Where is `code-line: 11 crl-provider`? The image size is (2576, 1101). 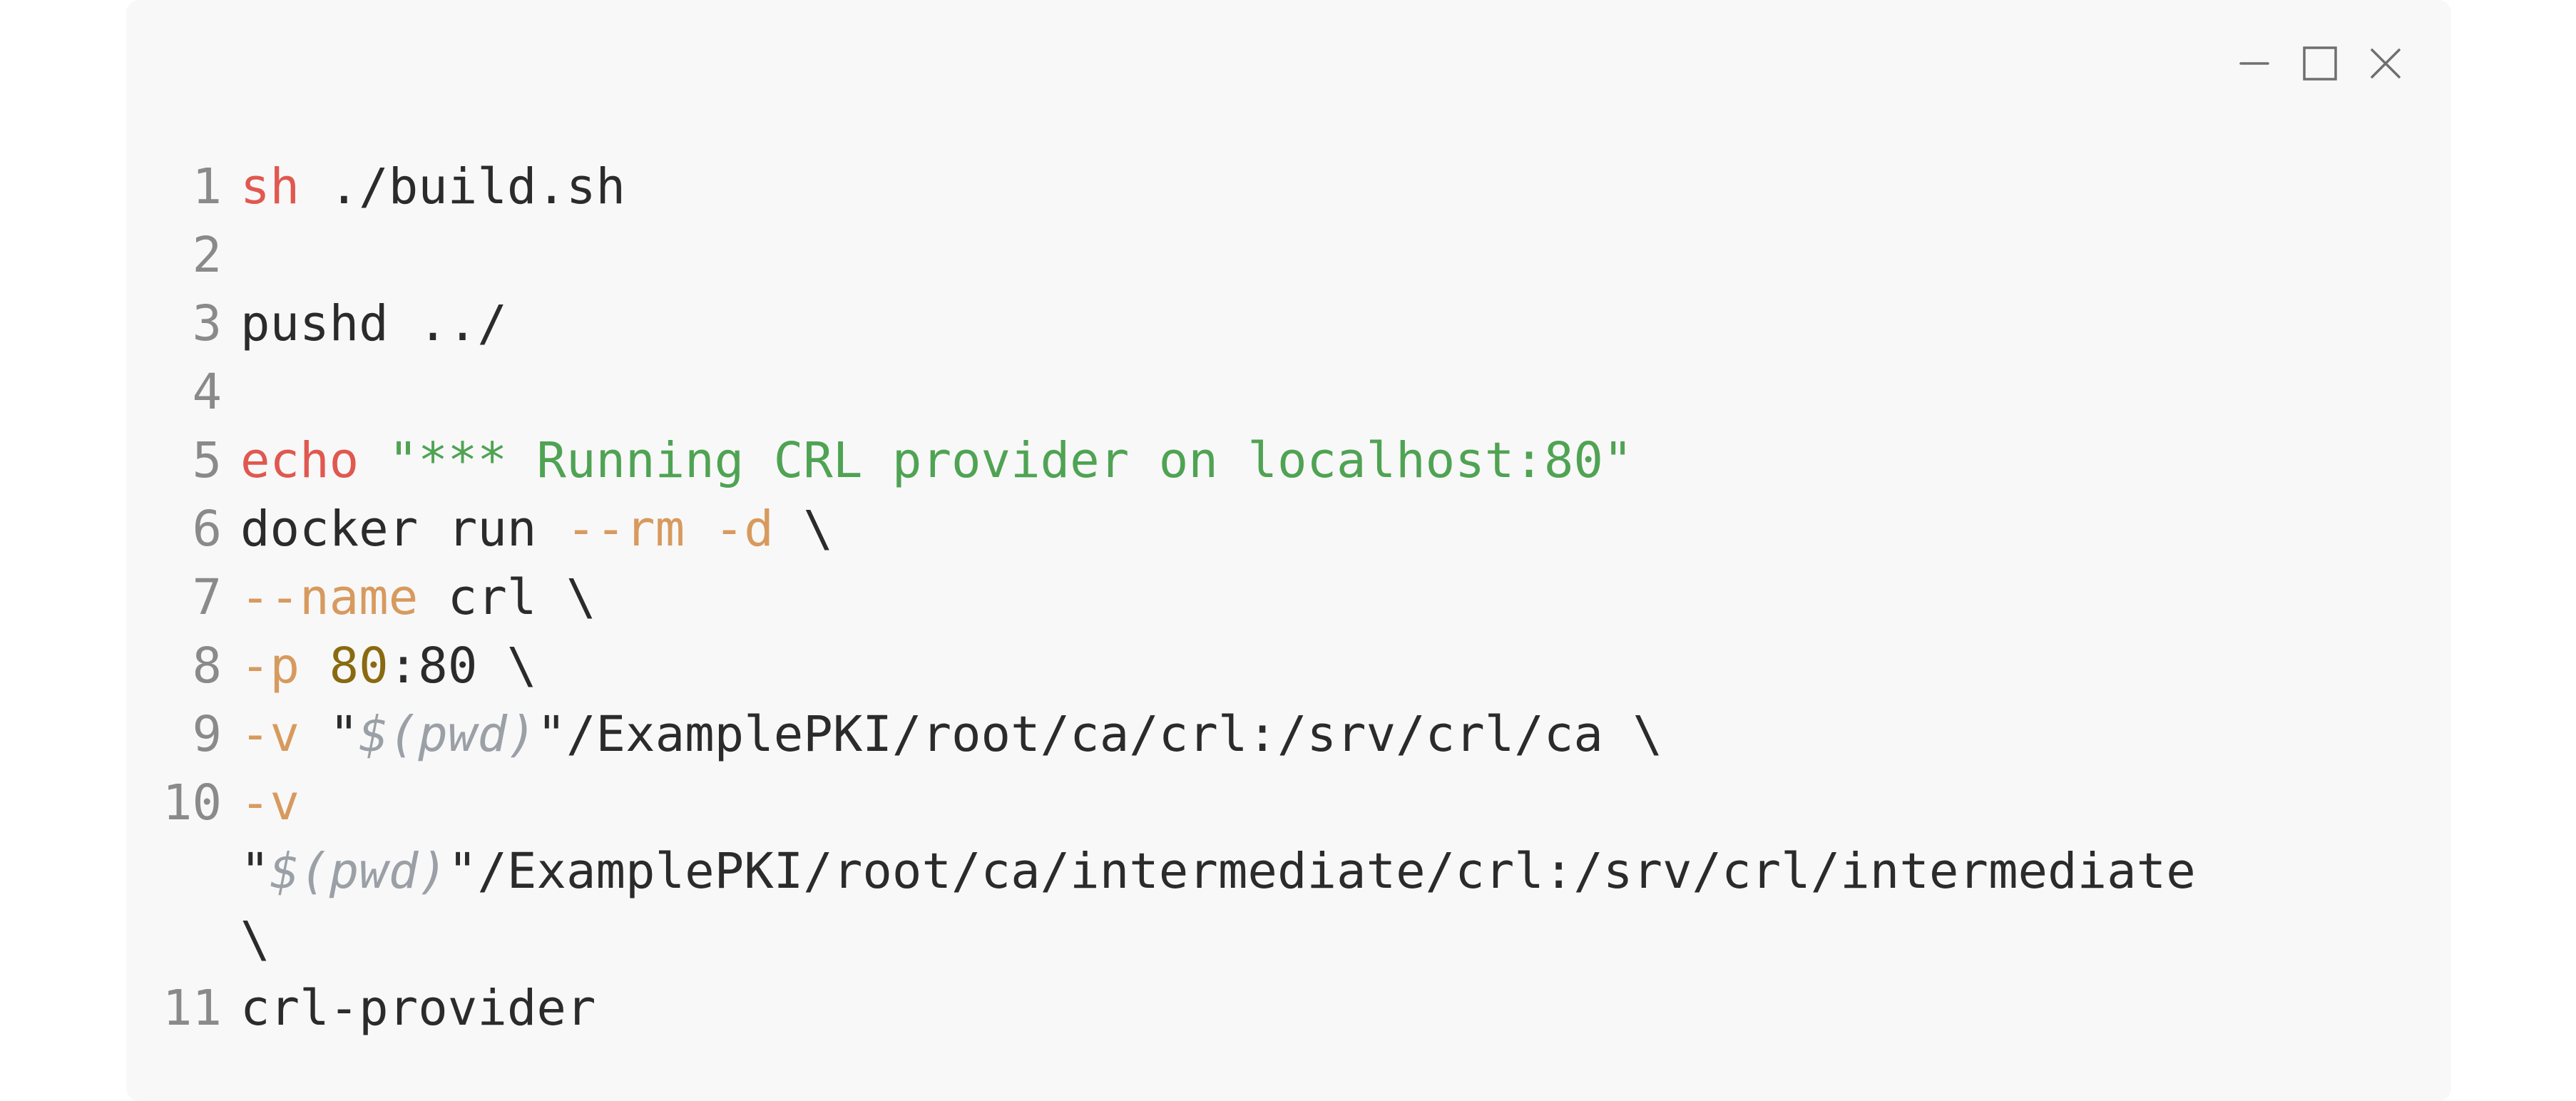
code-line: 11 crl-provider is located at coordinates (1288, 1008).